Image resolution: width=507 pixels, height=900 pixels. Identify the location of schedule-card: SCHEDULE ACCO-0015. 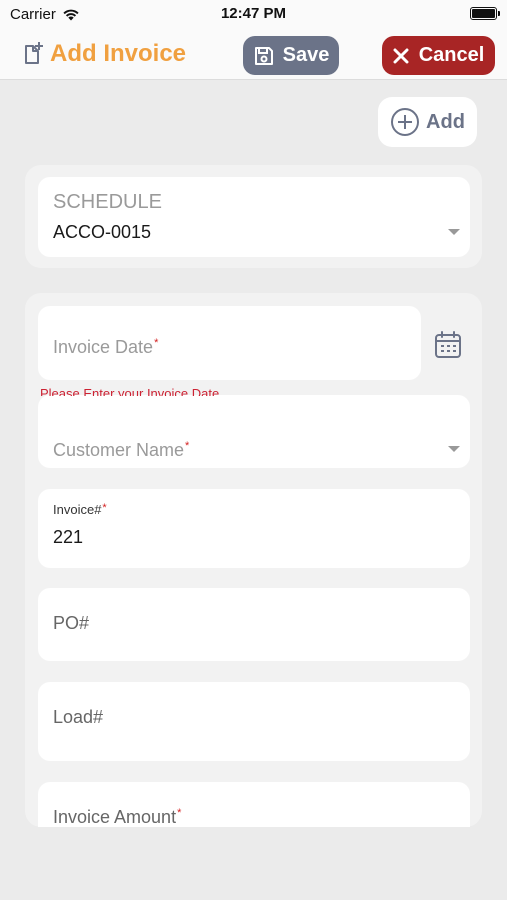
(253, 216).